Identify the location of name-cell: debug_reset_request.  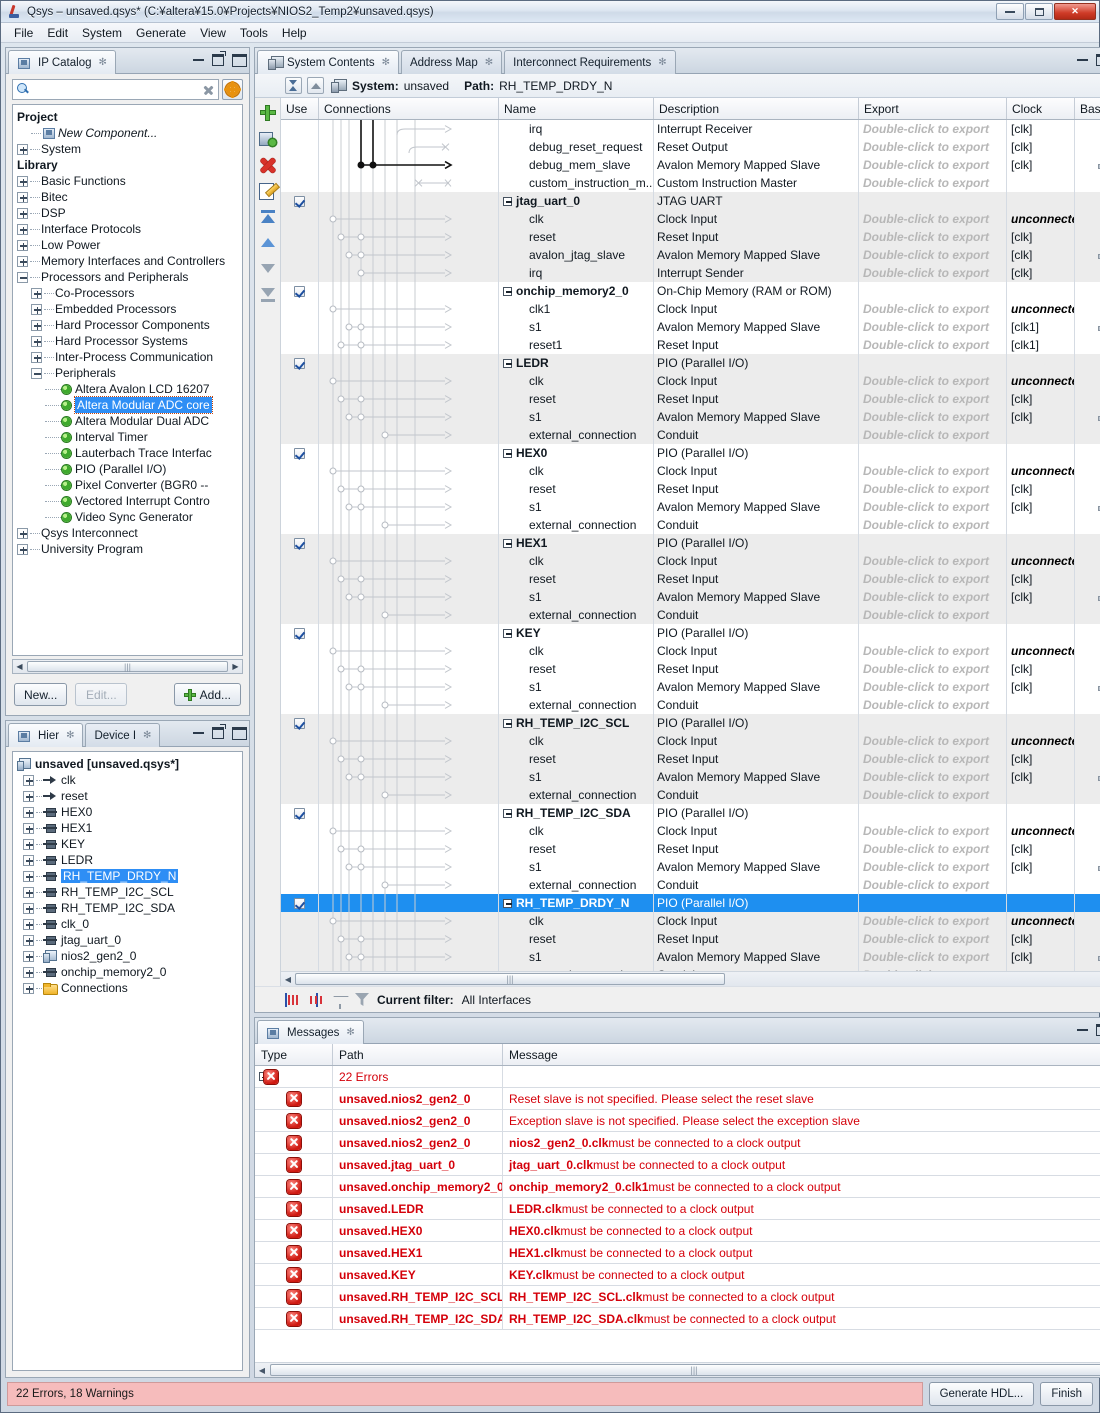
(576, 147).